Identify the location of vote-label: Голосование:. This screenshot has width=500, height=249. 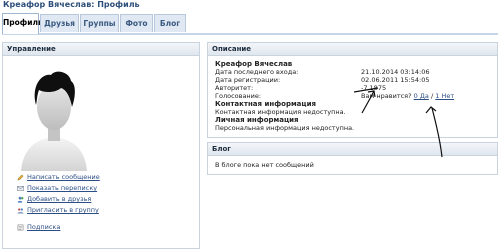
(238, 96).